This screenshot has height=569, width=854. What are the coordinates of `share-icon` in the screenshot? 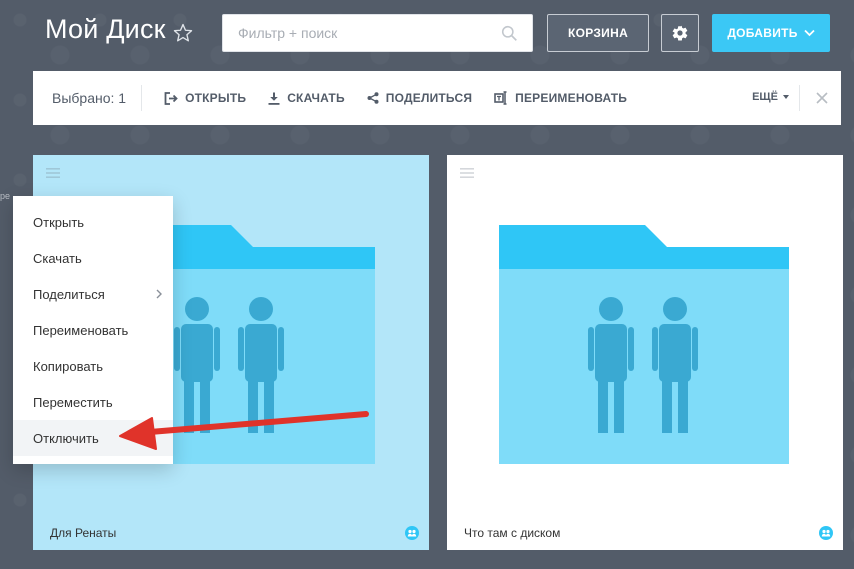 It's located at (373, 98).